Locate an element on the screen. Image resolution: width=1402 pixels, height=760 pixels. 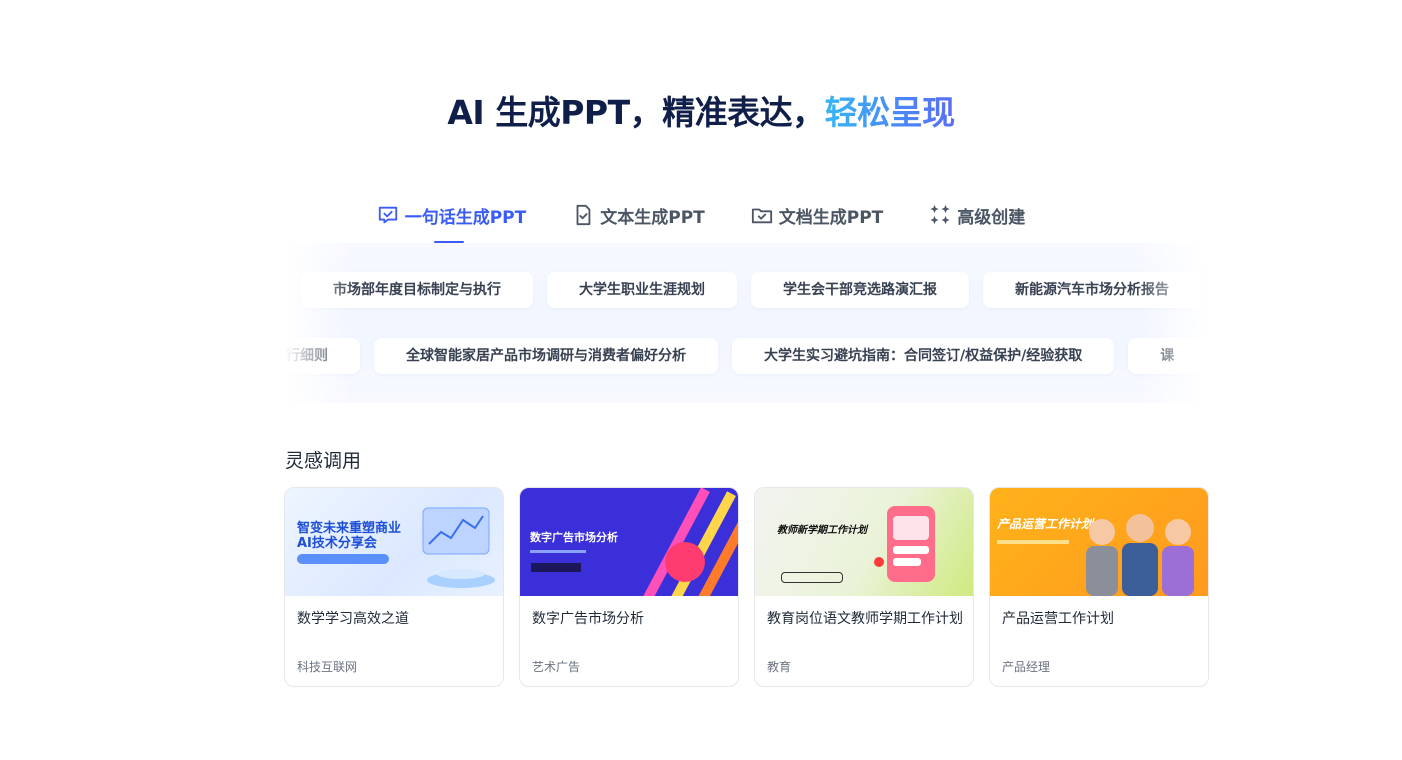
template-card: 教师新学期工作计划 教育岗位语文教师学期工作计划 教育 is located at coordinates (864, 587).